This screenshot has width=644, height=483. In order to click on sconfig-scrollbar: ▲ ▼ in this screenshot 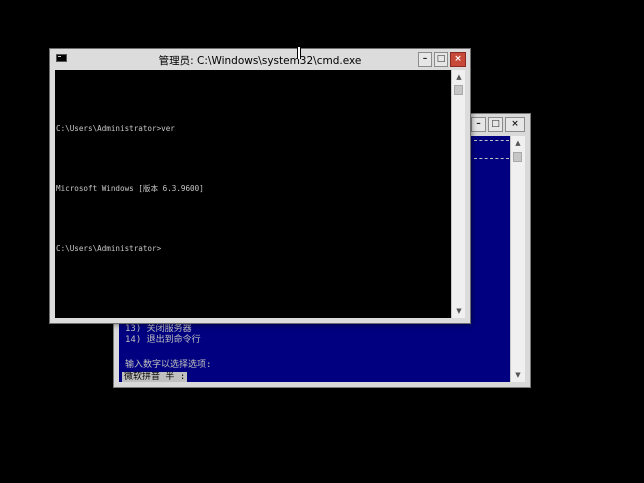, I will do `click(517, 259)`.